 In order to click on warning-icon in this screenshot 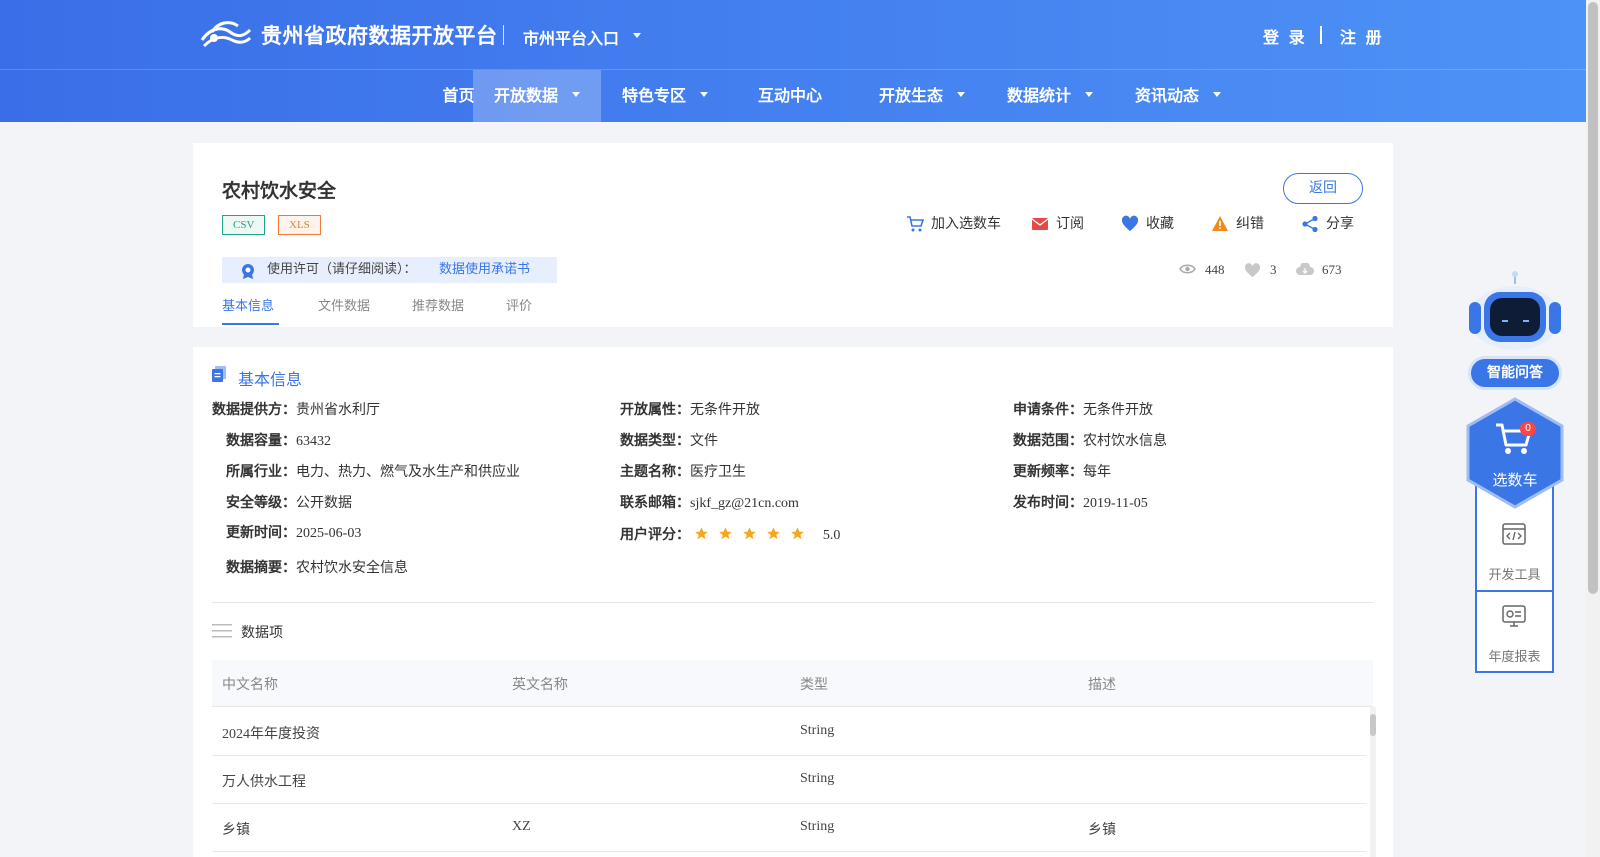, I will do `click(1220, 223)`.